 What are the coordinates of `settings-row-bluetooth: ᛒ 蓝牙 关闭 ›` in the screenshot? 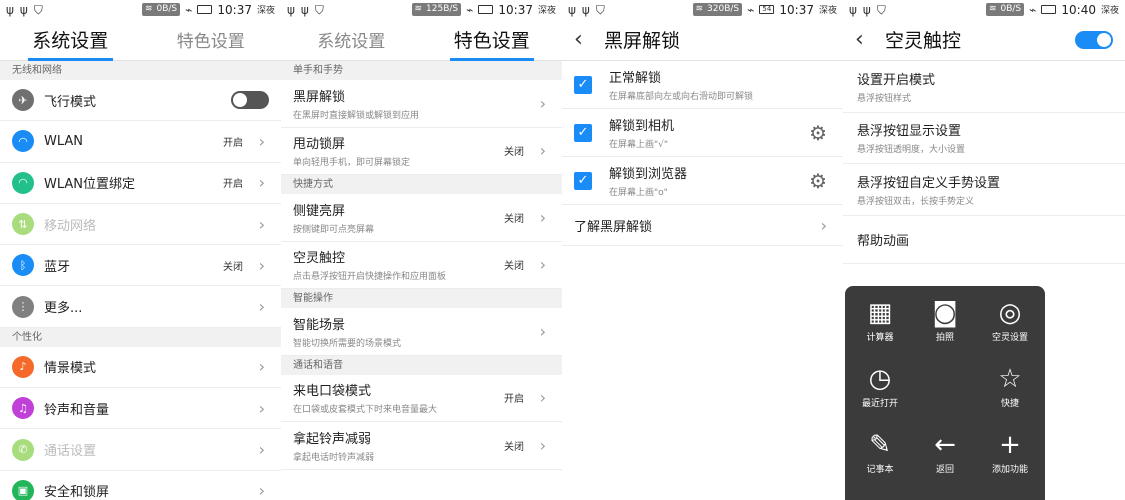 It's located at (140, 266).